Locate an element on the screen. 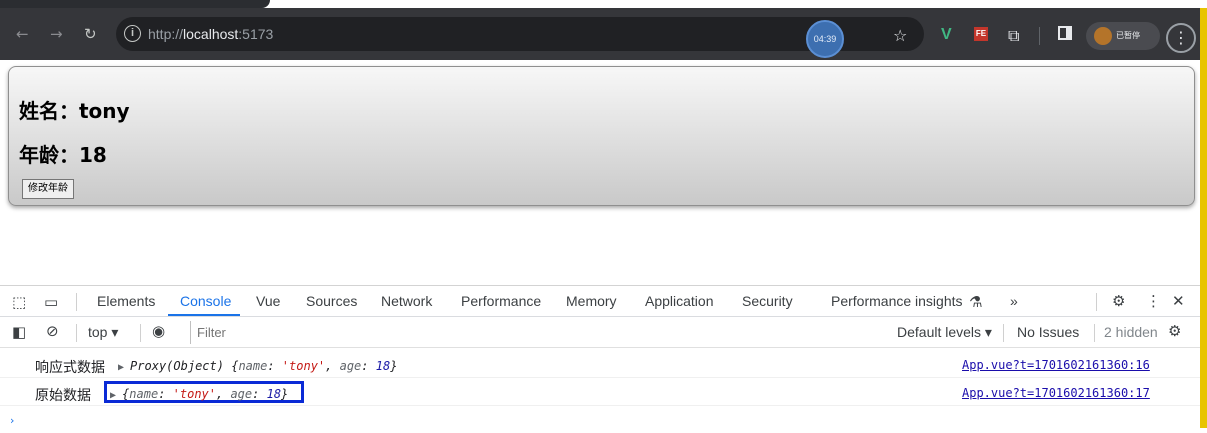  device-toolbar-icon: ▭ is located at coordinates (51, 302).